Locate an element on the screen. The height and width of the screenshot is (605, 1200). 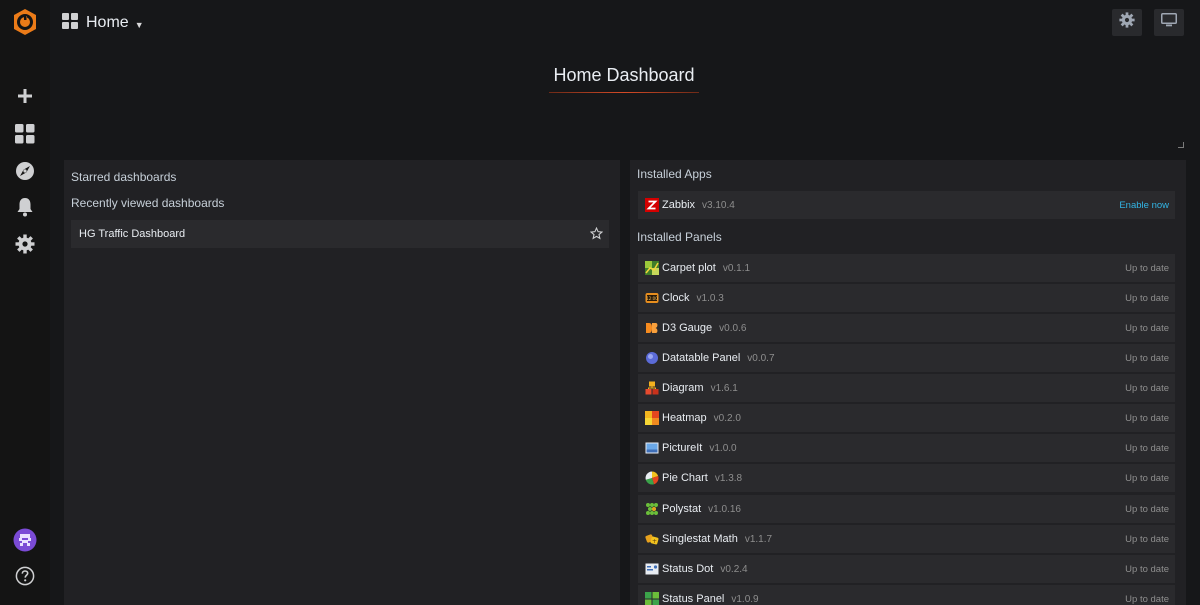
plugin-version: v0.0.6 is located at coordinates (733, 328).